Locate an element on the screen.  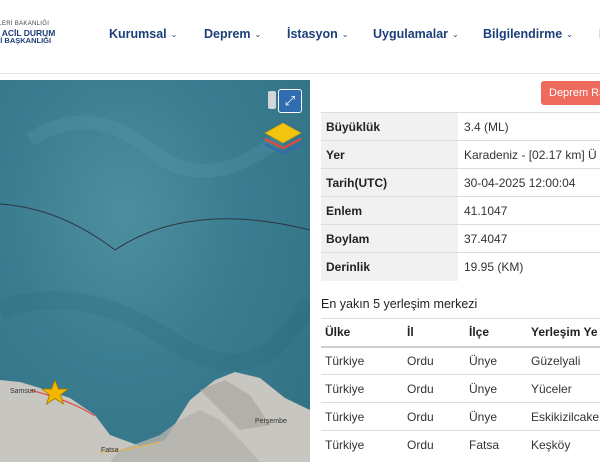
nav-bilgilendirme: Bilgilendirme ⌄ is located at coordinates (528, 34).